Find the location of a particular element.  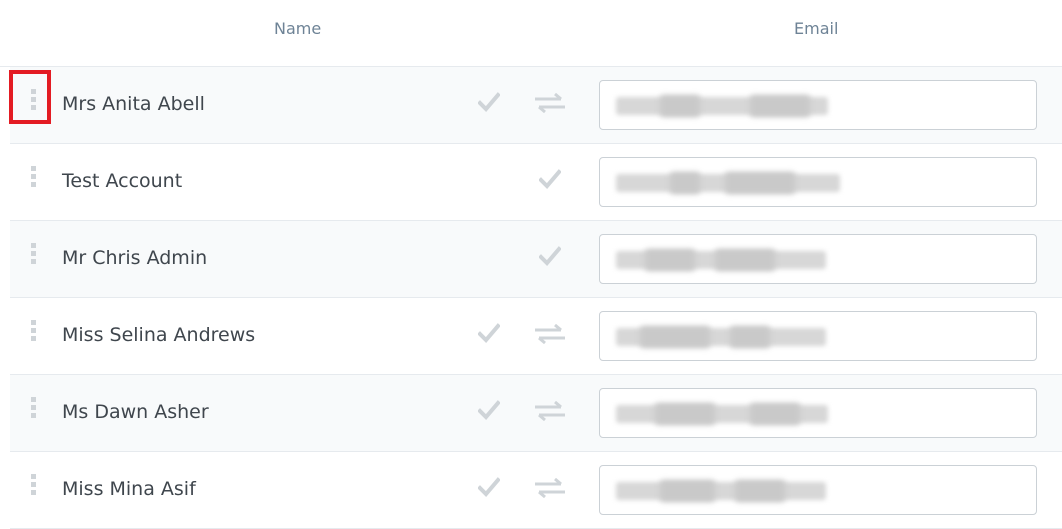

table-header: Name Email is located at coordinates (531, 33).